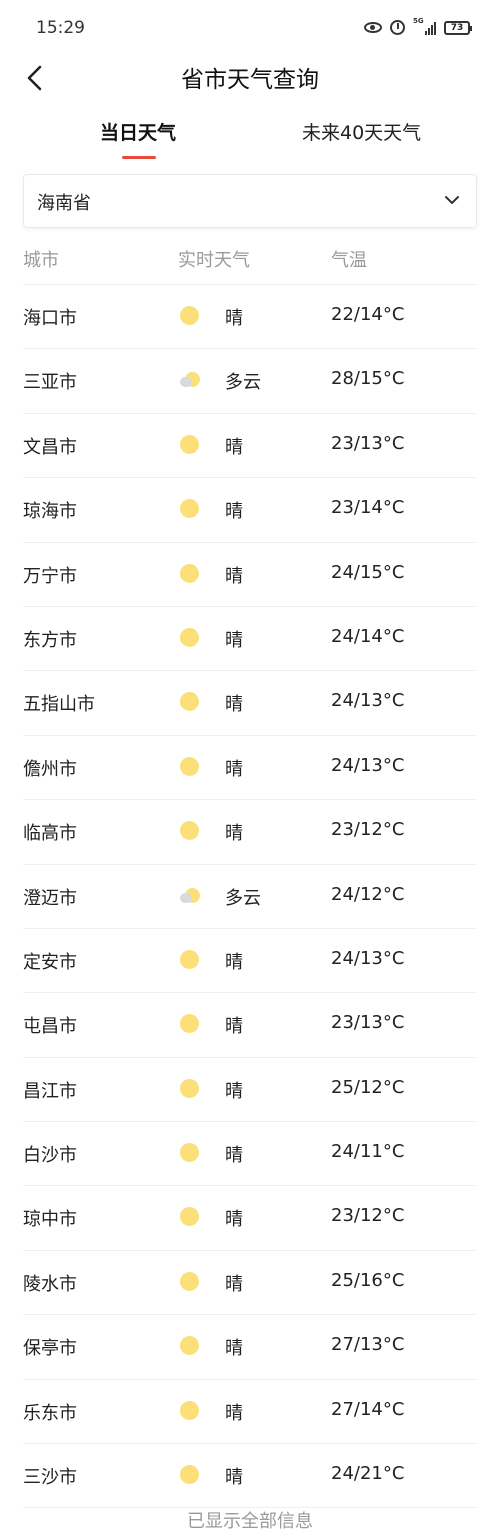  What do you see at coordinates (50, 318) in the screenshot?
I see `city-name: 海口市` at bounding box center [50, 318].